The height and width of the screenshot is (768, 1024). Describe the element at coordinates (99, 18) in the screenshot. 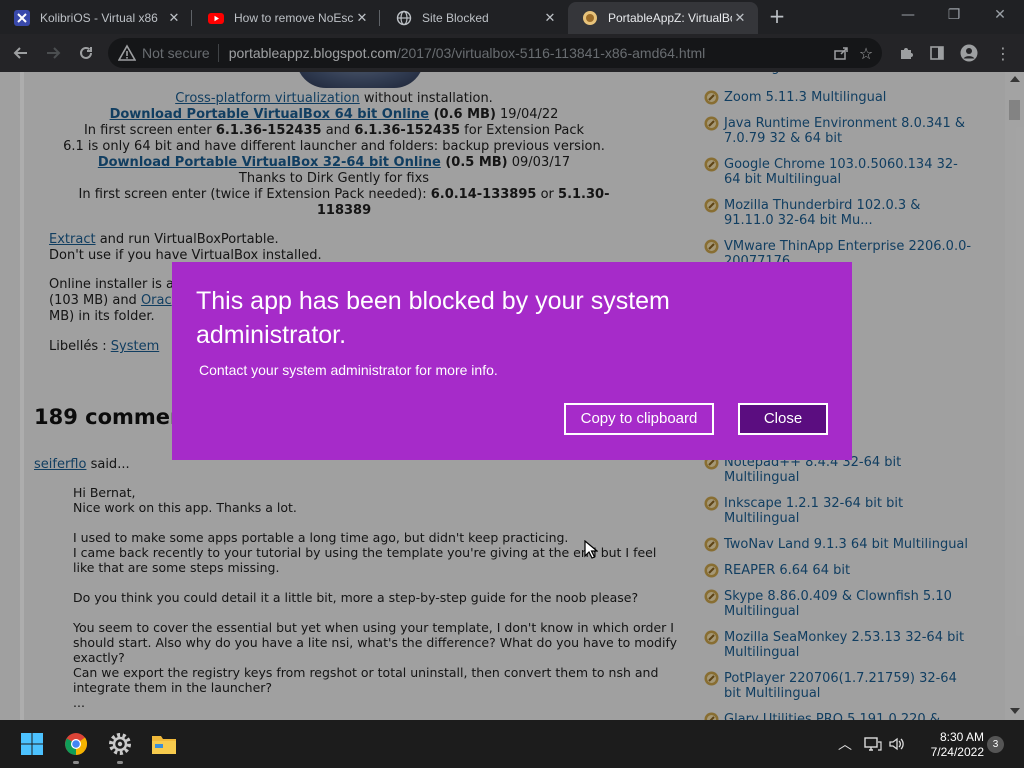

I see `tab-title: KolibriOS - Virtual x86` at that location.